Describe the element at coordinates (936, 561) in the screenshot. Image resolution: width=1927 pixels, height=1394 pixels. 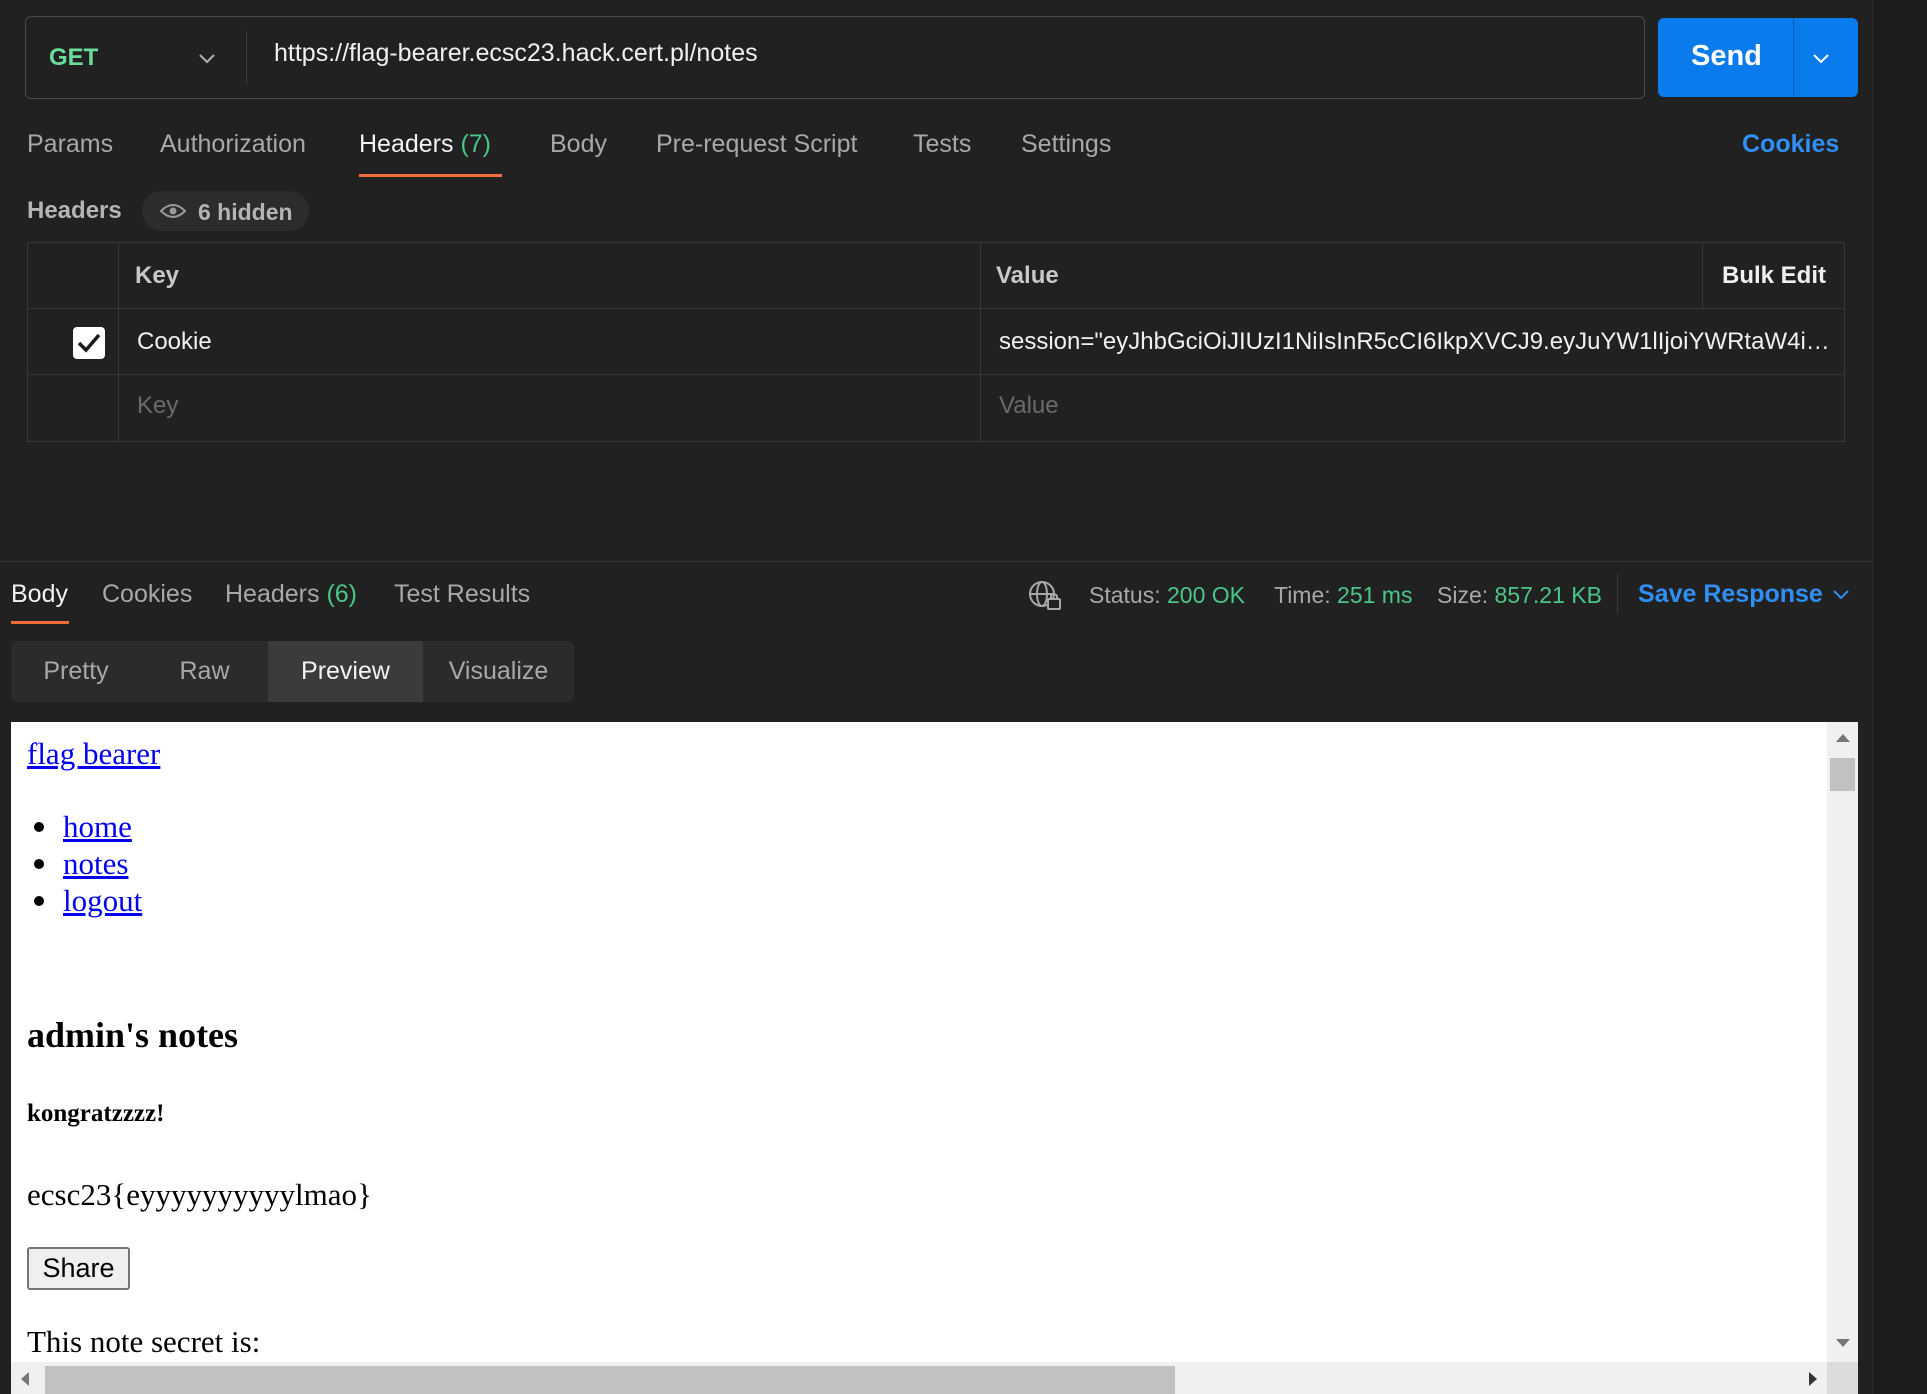
I see `pane-resize-handle` at that location.